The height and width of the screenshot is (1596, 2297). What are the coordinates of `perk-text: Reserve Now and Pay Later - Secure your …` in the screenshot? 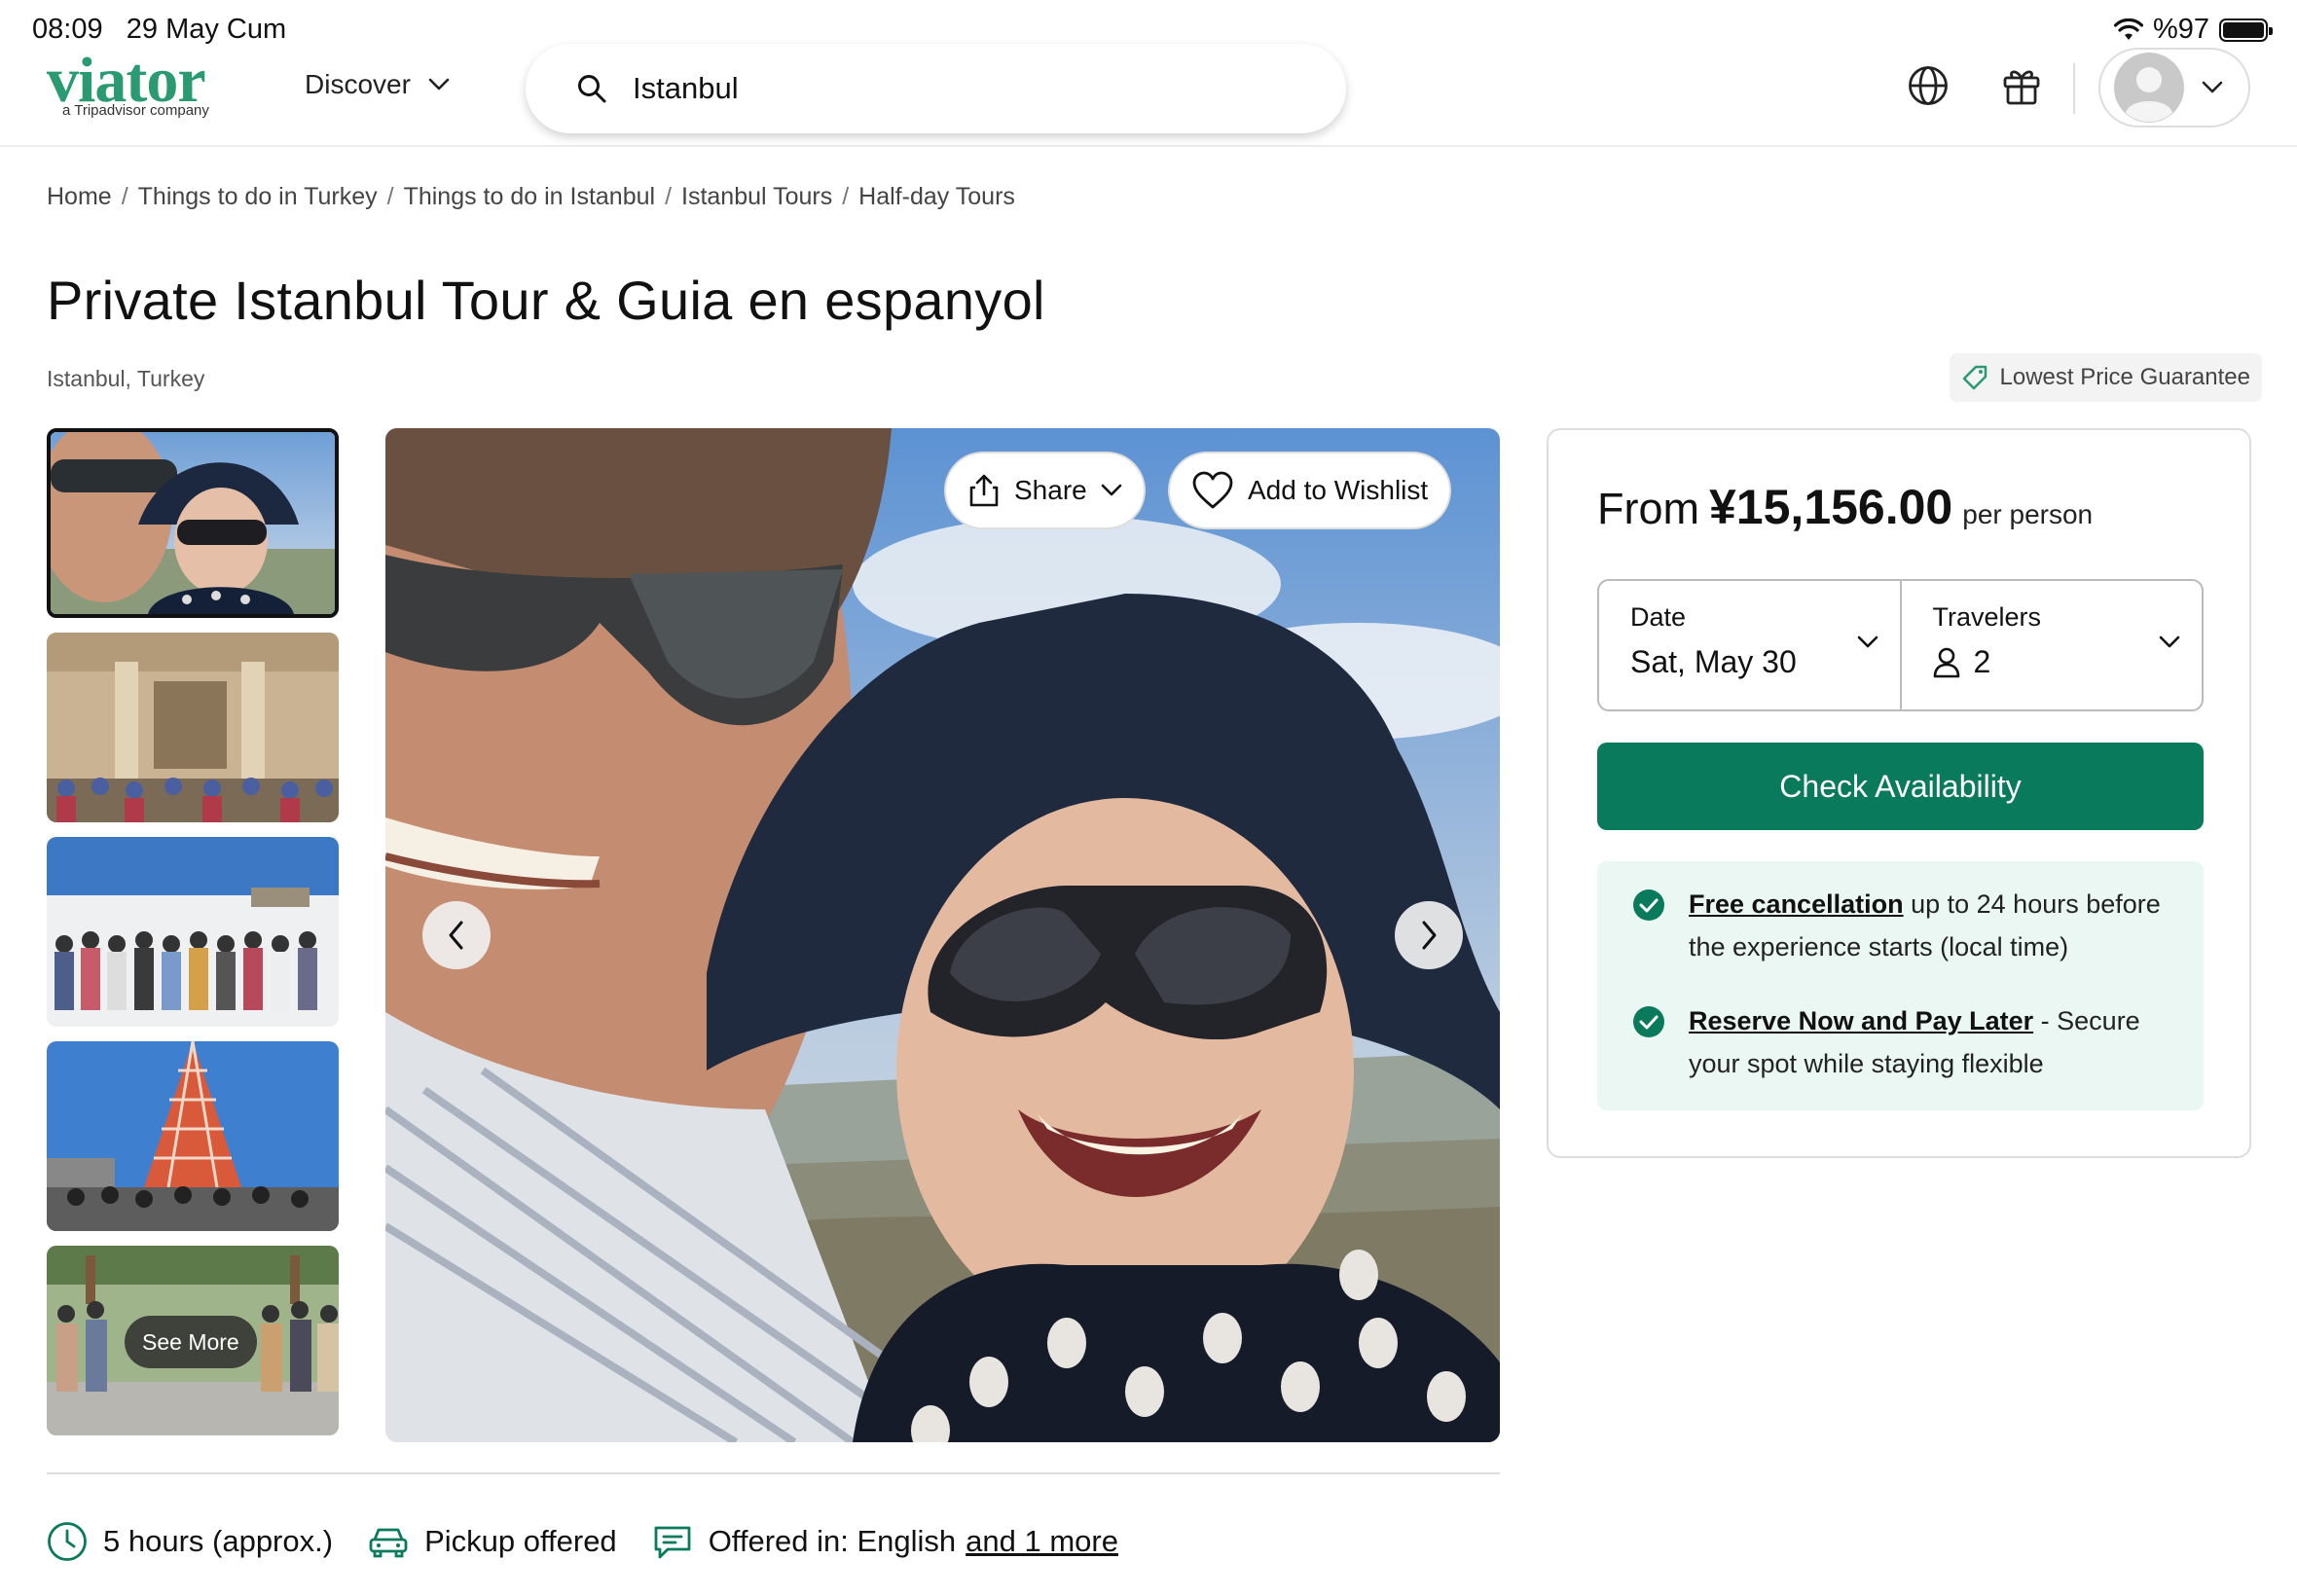 It's located at (1933, 1042).